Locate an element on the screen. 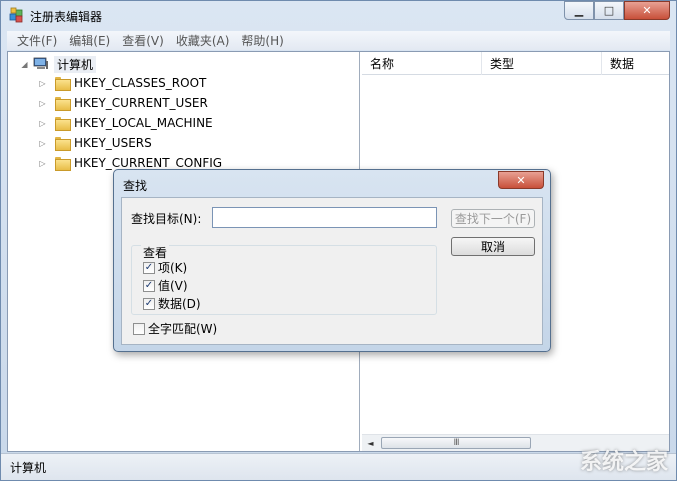 This screenshot has width=677, height=481. menu-bar: 文件(F) 编辑(E) 查看(V) 收藏夹(A) 帮助(H) is located at coordinates (338, 40).